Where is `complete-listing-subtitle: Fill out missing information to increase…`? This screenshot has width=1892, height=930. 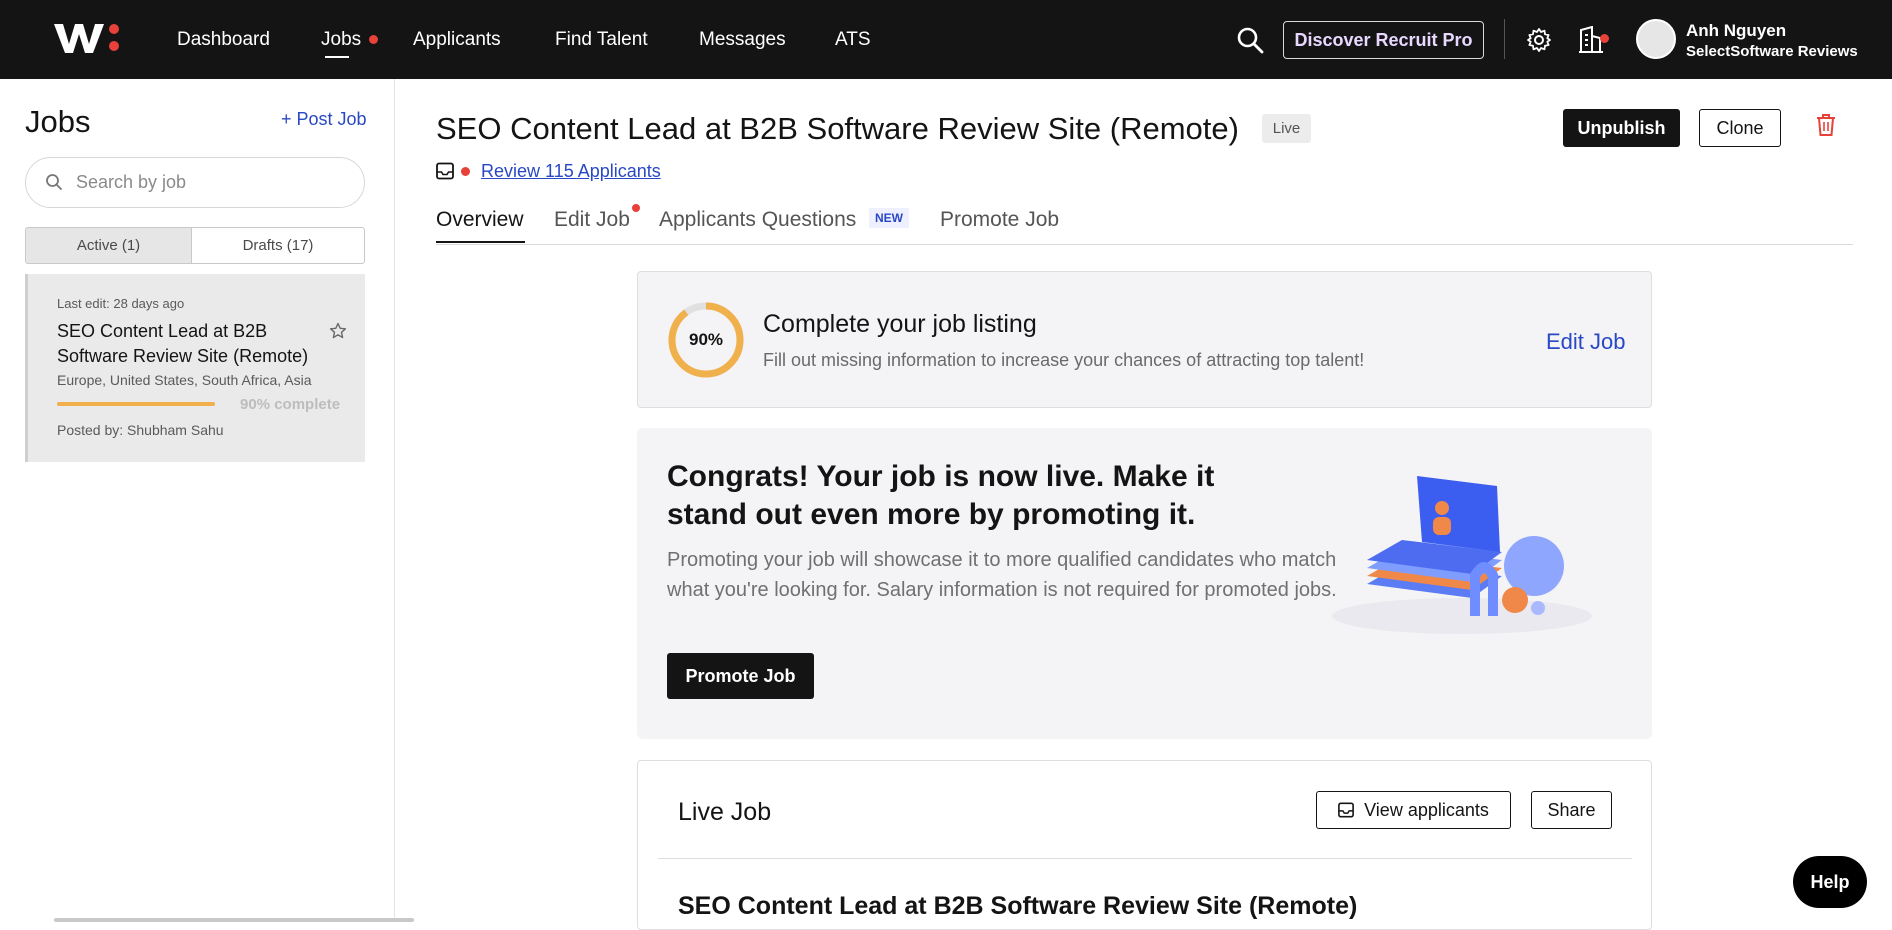
complete-listing-subtitle: Fill out missing information to increase… is located at coordinates (1064, 360).